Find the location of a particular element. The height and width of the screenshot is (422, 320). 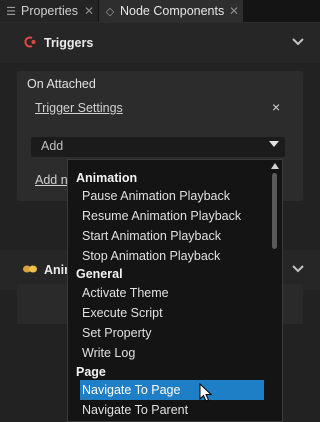

menu-item: Navigate To Parent is located at coordinates (180, 410).